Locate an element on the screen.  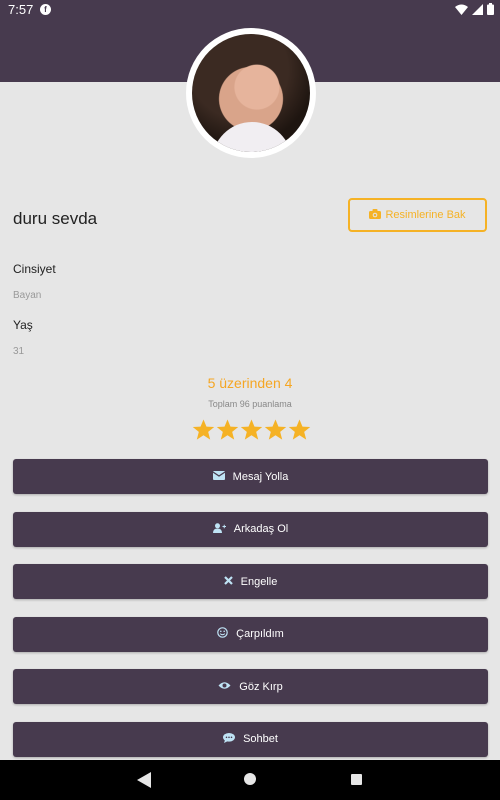
chat-icon is located at coordinates (229, 739).